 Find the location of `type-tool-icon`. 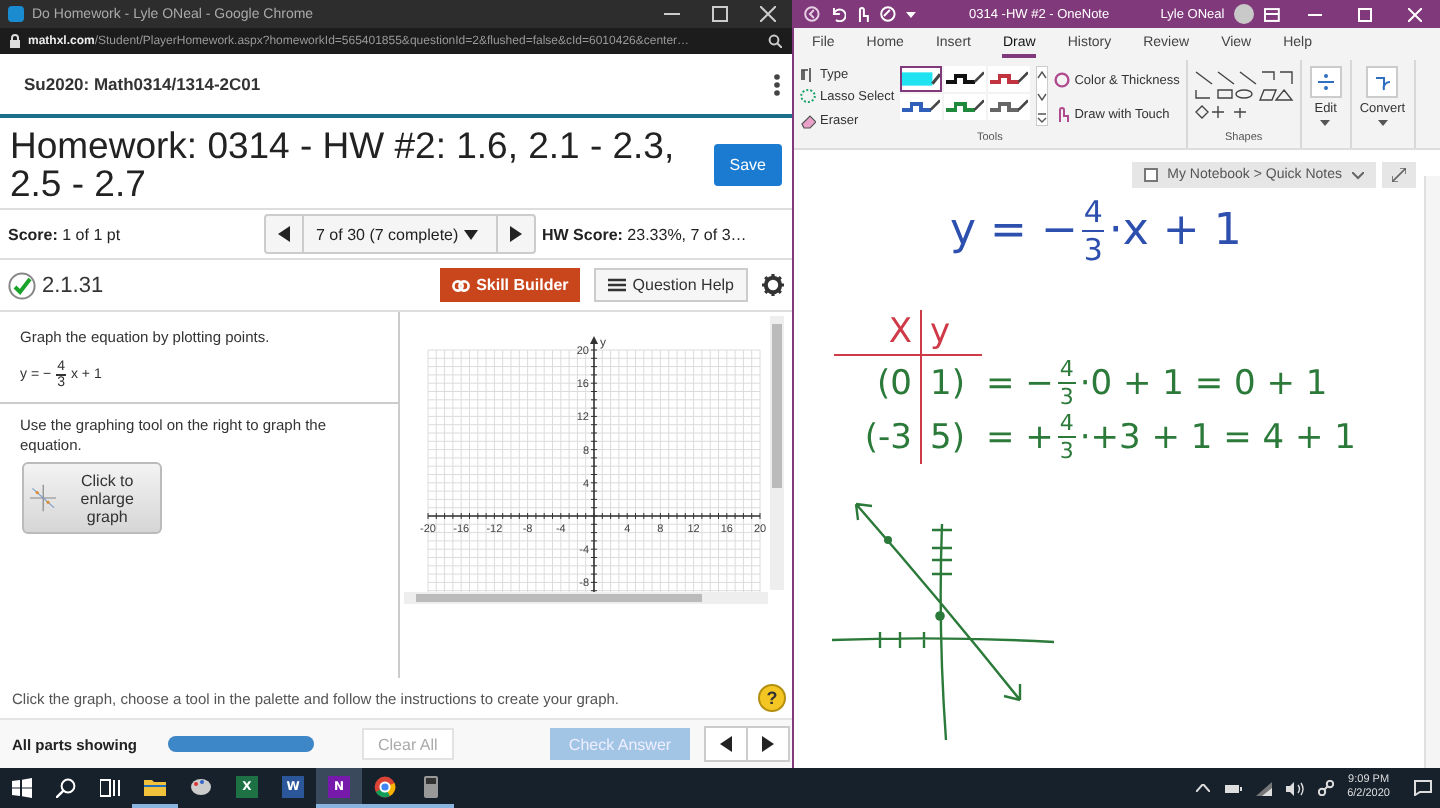

type-tool-icon is located at coordinates (808, 75).